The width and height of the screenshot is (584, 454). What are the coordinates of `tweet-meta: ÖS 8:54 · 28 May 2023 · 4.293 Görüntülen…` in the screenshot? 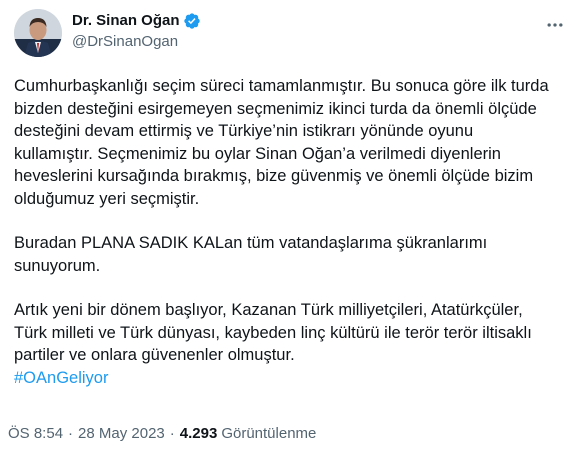 It's located at (162, 433).